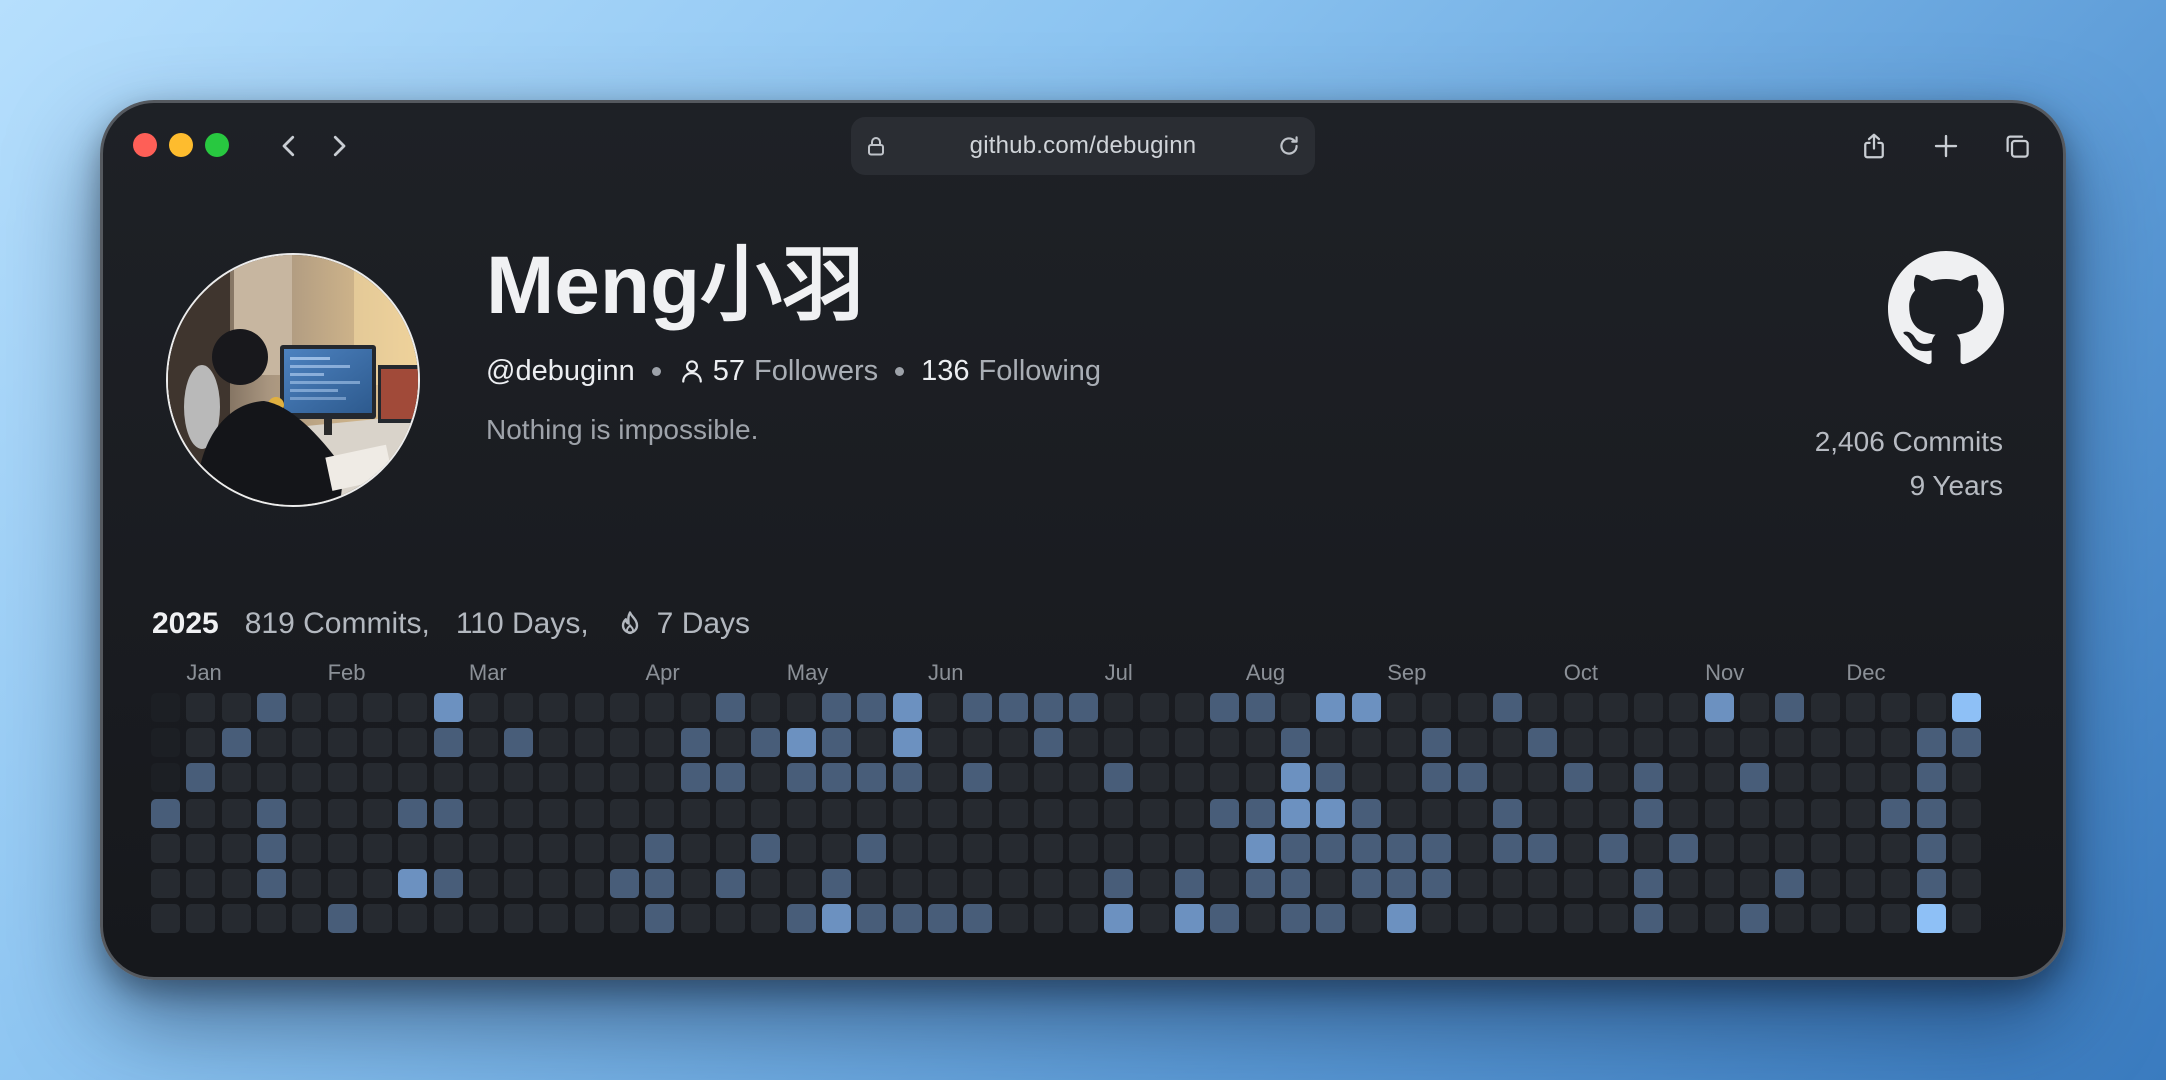 This screenshot has height=1080, width=2166. Describe the element at coordinates (876, 146) in the screenshot. I see `lock-icon` at that location.